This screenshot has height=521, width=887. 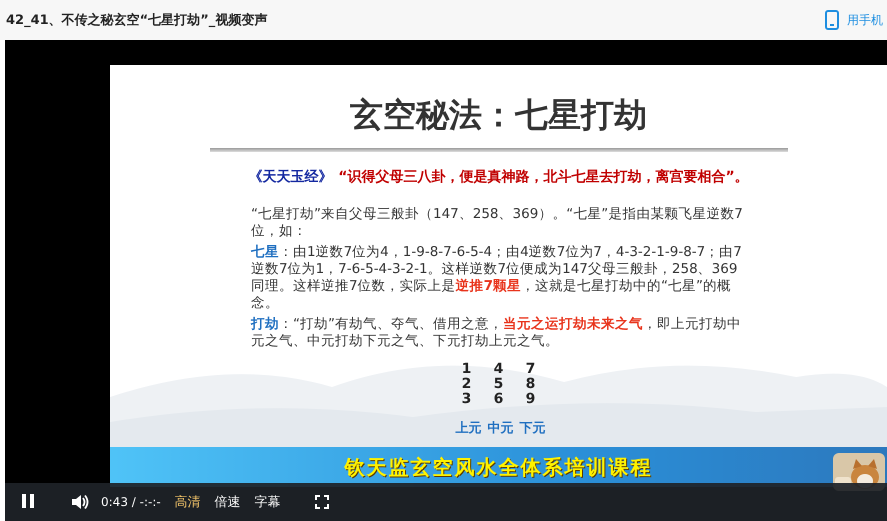 What do you see at coordinates (466, 369) in the screenshot?
I see `grid-number: 1` at bounding box center [466, 369].